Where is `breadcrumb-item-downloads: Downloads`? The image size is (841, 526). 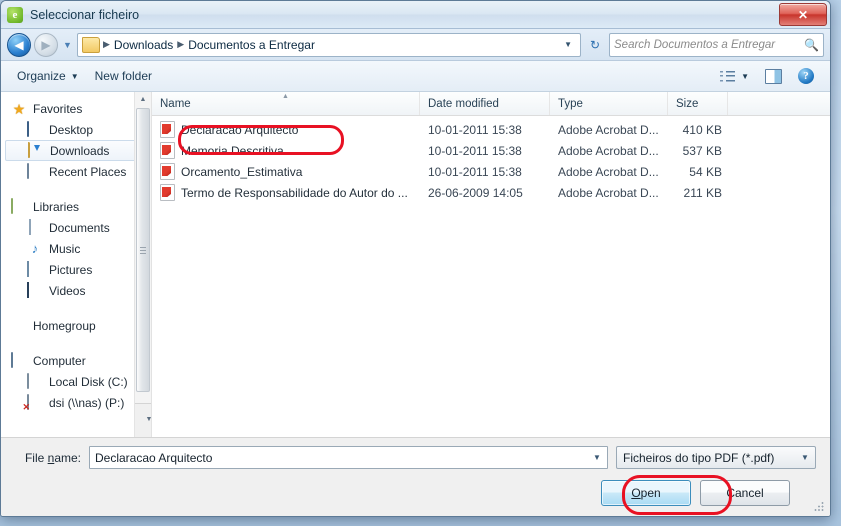 breadcrumb-item-downloads: Downloads is located at coordinates (143, 45).